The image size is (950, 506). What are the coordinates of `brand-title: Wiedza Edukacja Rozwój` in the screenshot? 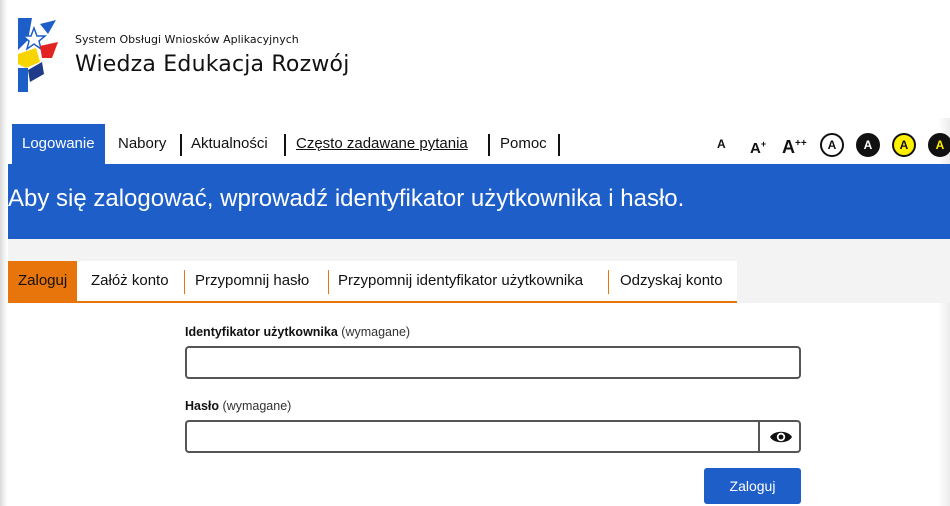 It's located at (212, 64).